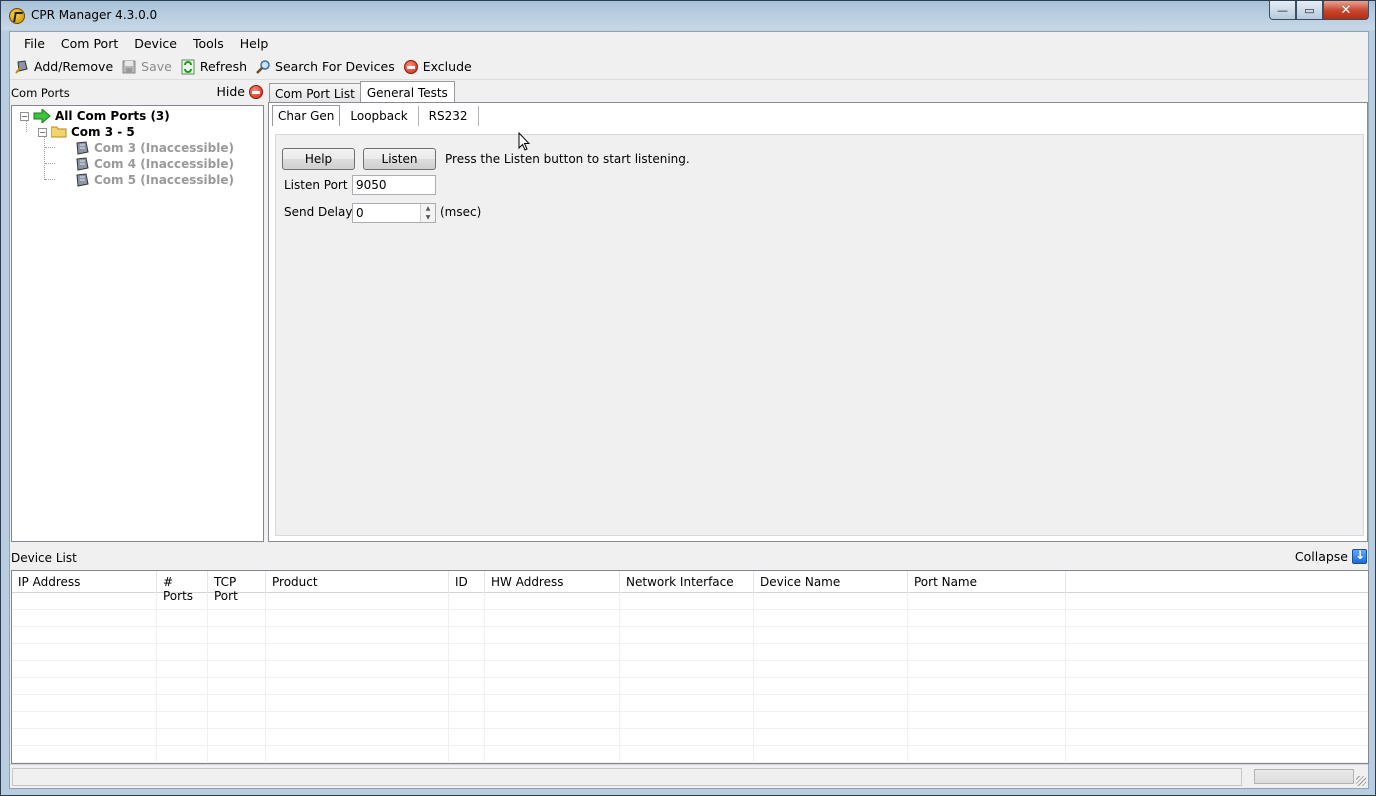 This screenshot has height=796, width=1376. What do you see at coordinates (44, 558) in the screenshot?
I see `device-list-title: Device List` at bounding box center [44, 558].